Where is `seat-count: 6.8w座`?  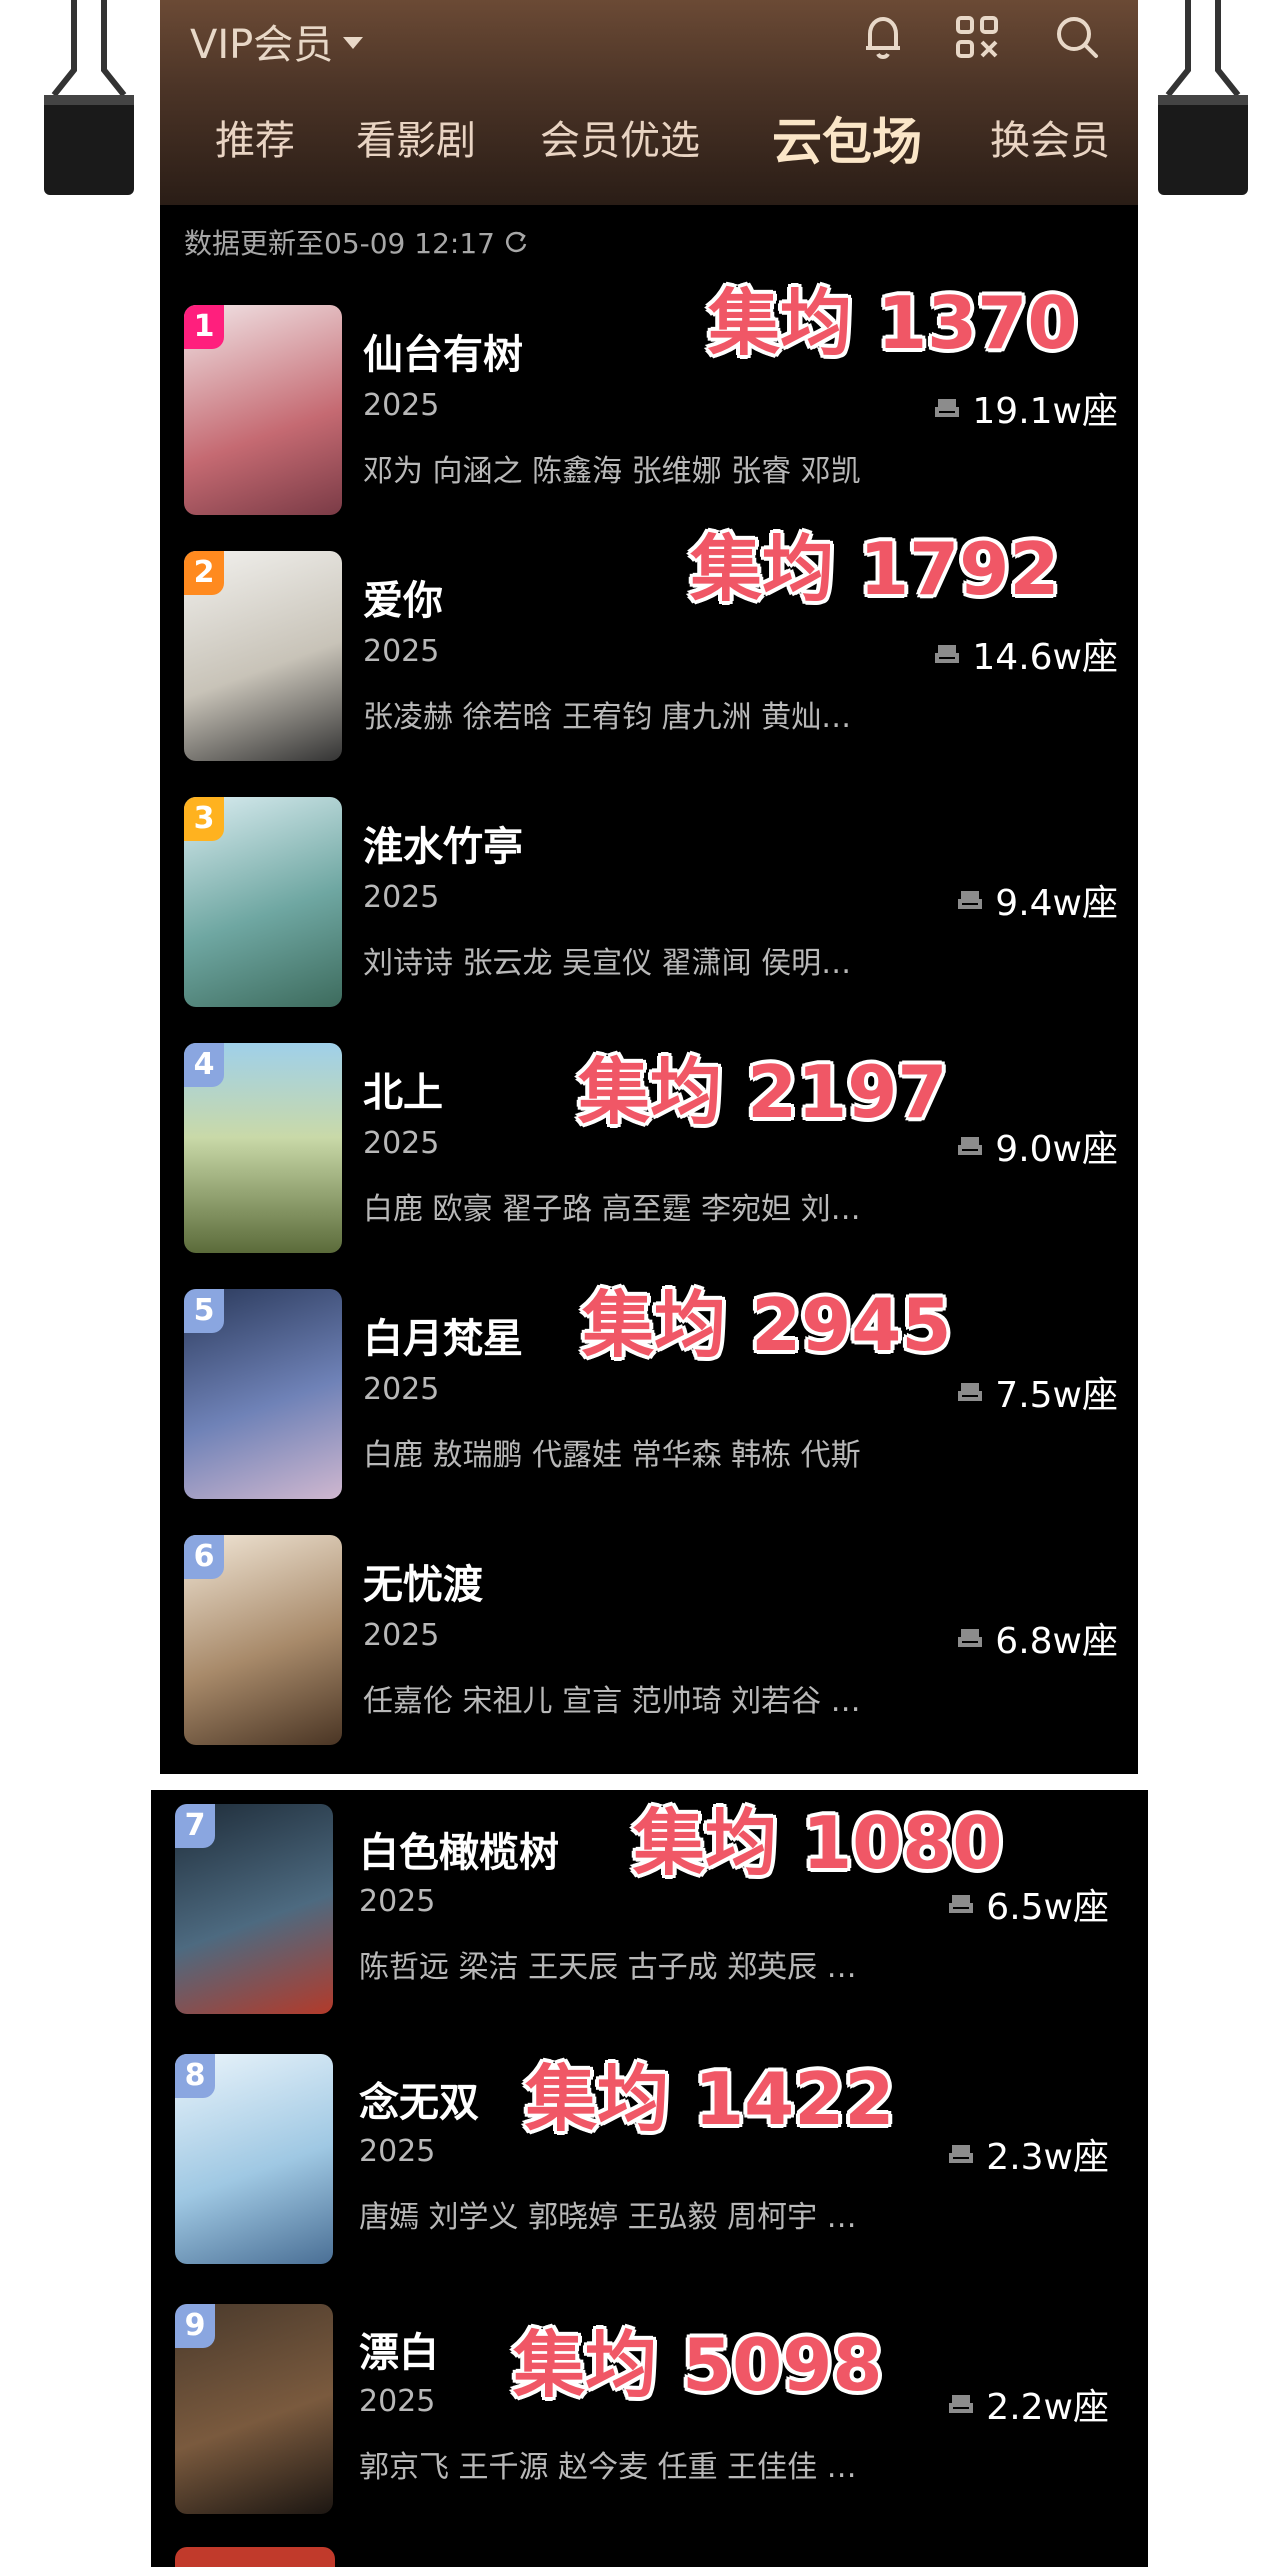 seat-count: 6.8w座 is located at coordinates (1036, 1638).